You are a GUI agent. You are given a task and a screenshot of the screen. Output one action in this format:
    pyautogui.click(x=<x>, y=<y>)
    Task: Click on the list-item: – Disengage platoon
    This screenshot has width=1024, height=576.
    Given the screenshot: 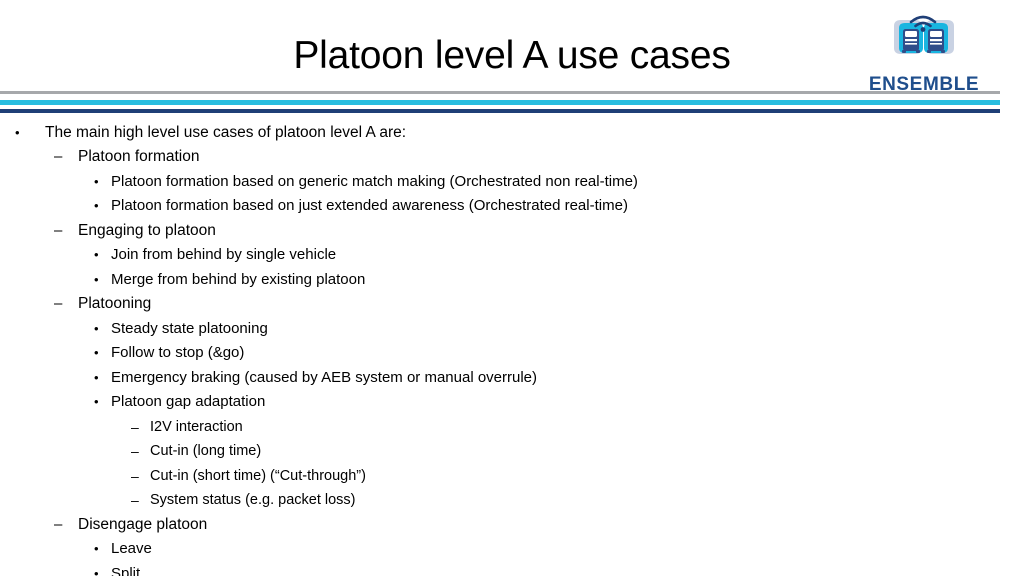 What is the action you would take?
    pyautogui.click(x=512, y=525)
    